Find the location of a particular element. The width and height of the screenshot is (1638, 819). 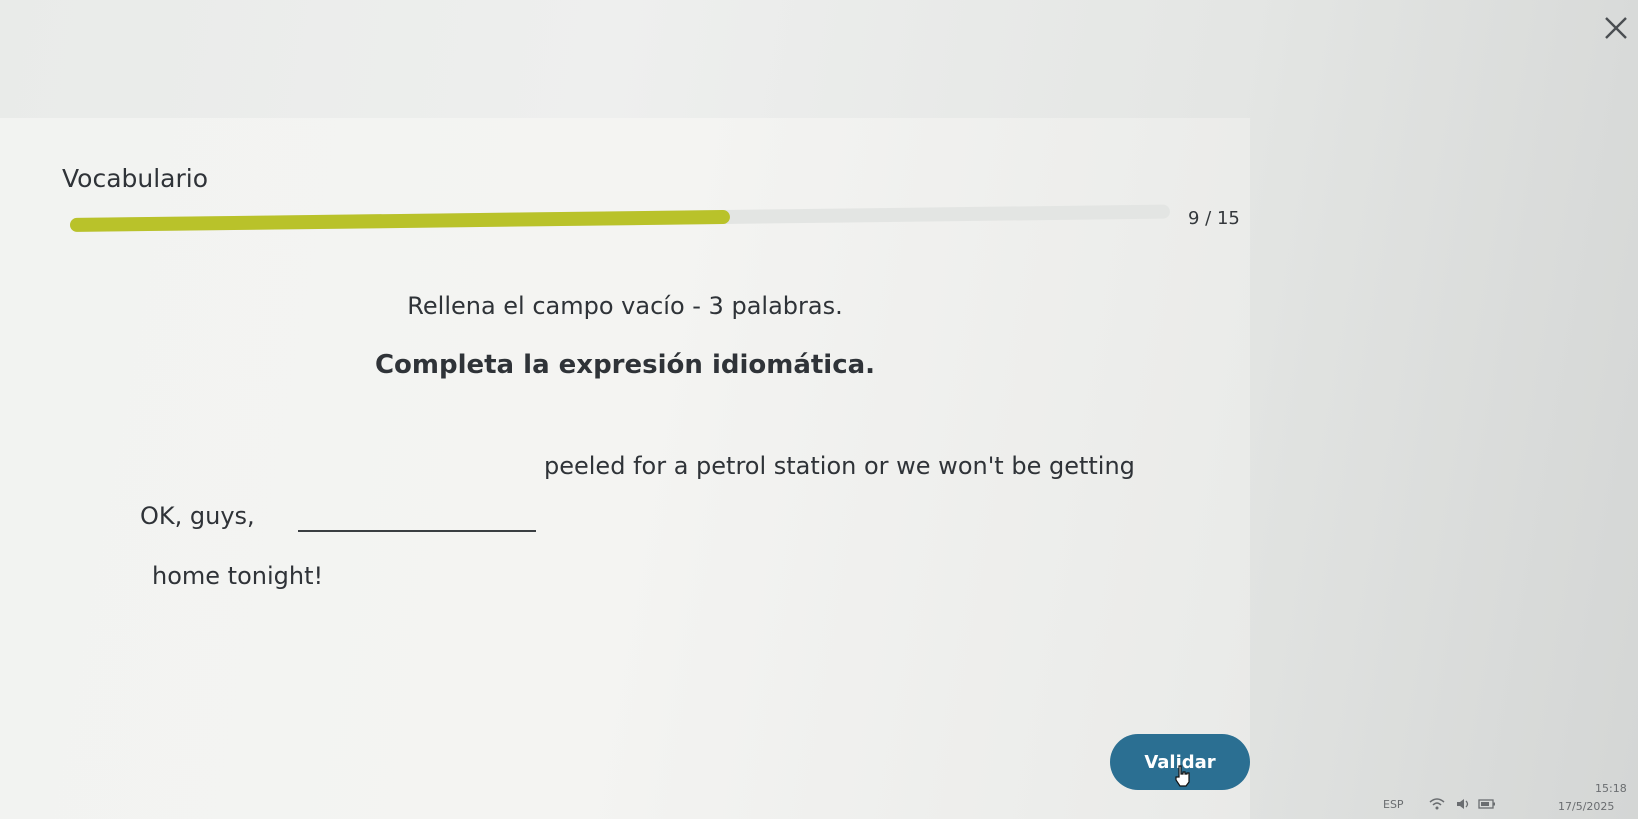

close-icon is located at coordinates (1616, 28).